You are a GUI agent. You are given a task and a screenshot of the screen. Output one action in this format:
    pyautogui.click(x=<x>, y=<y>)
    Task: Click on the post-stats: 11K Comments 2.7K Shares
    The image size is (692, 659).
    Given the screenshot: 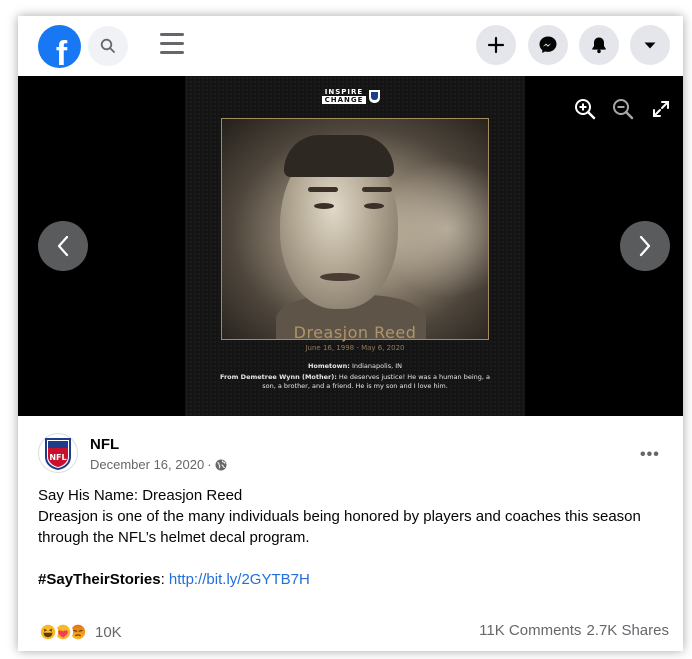 What is the action you would take?
    pyautogui.click(x=574, y=630)
    